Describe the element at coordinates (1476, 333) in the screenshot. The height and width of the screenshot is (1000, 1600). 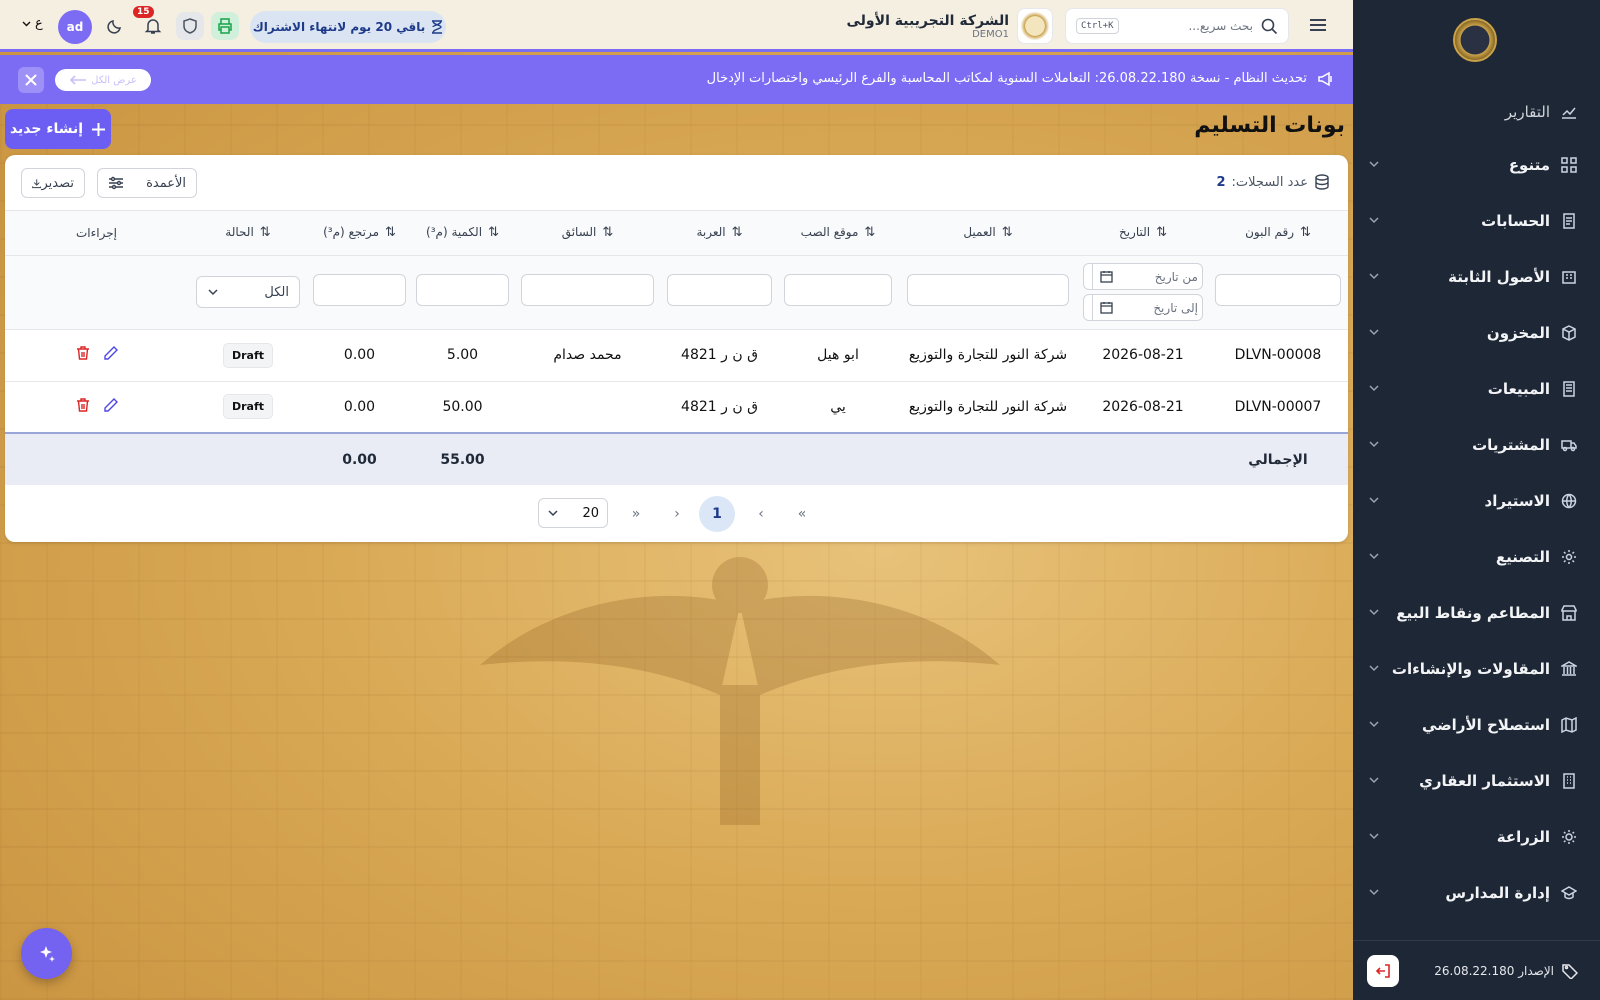
I see `sidebar-item-inventory: المخزون` at that location.